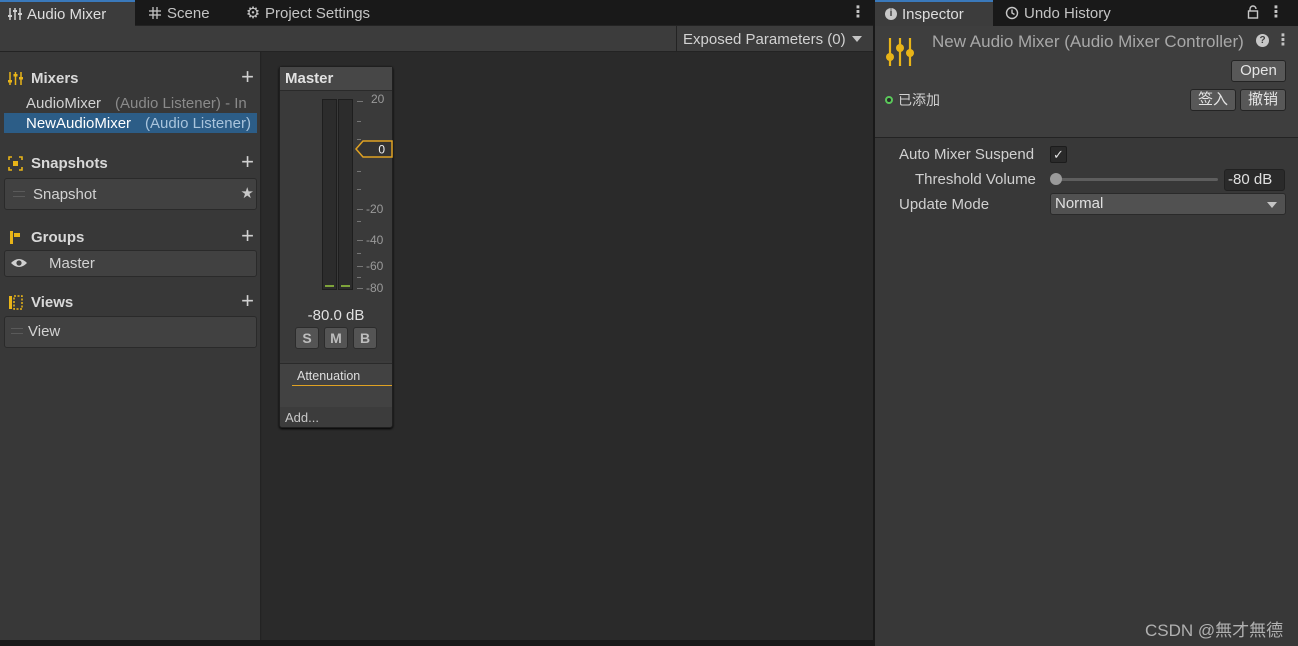 This screenshot has width=1298, height=646. I want to click on level-meter-right, so click(345, 194).